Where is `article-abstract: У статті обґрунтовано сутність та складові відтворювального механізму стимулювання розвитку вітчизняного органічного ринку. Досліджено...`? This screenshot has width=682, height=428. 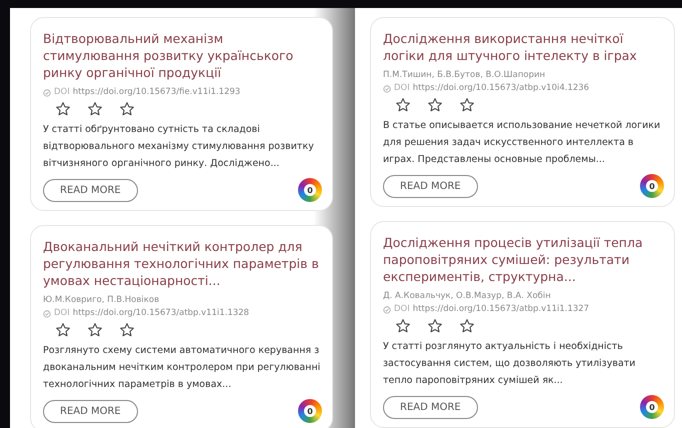 article-abstract: У статті обґрунтовано сутність та складові відтворювального механізму стимулювання розвитку вітчизняного органічного ринку. Досліджено... is located at coordinates (179, 147).